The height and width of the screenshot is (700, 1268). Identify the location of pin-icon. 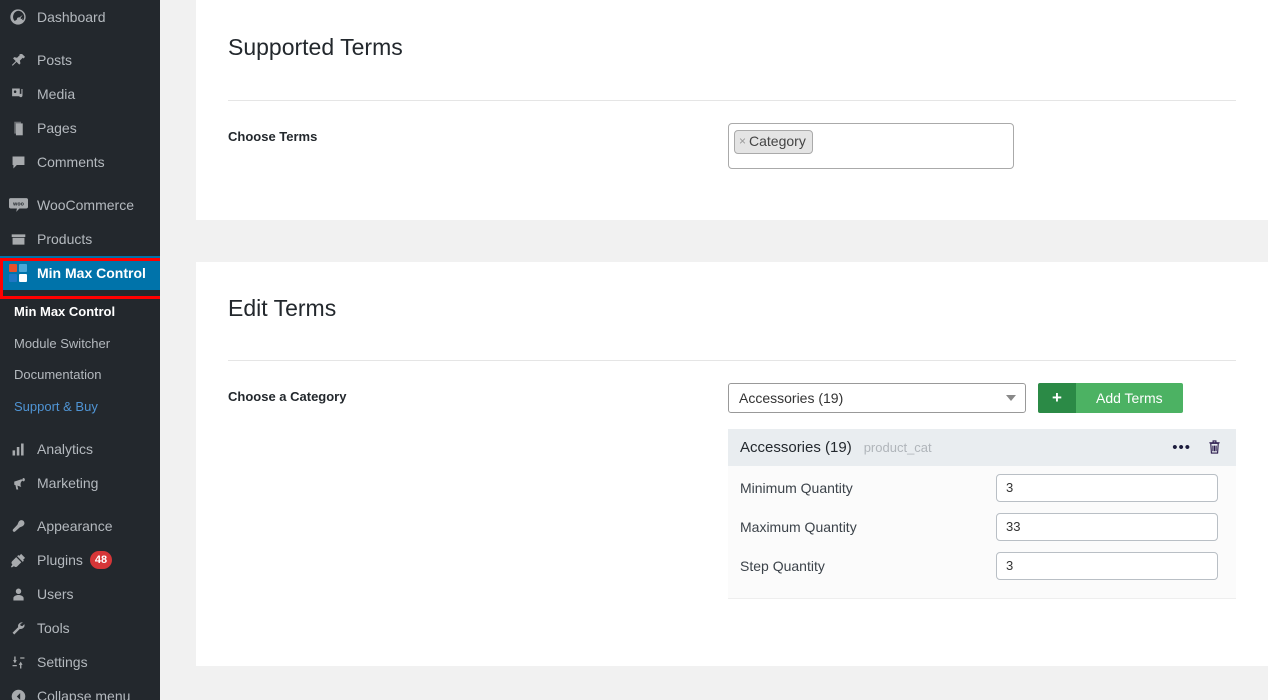
(18, 60).